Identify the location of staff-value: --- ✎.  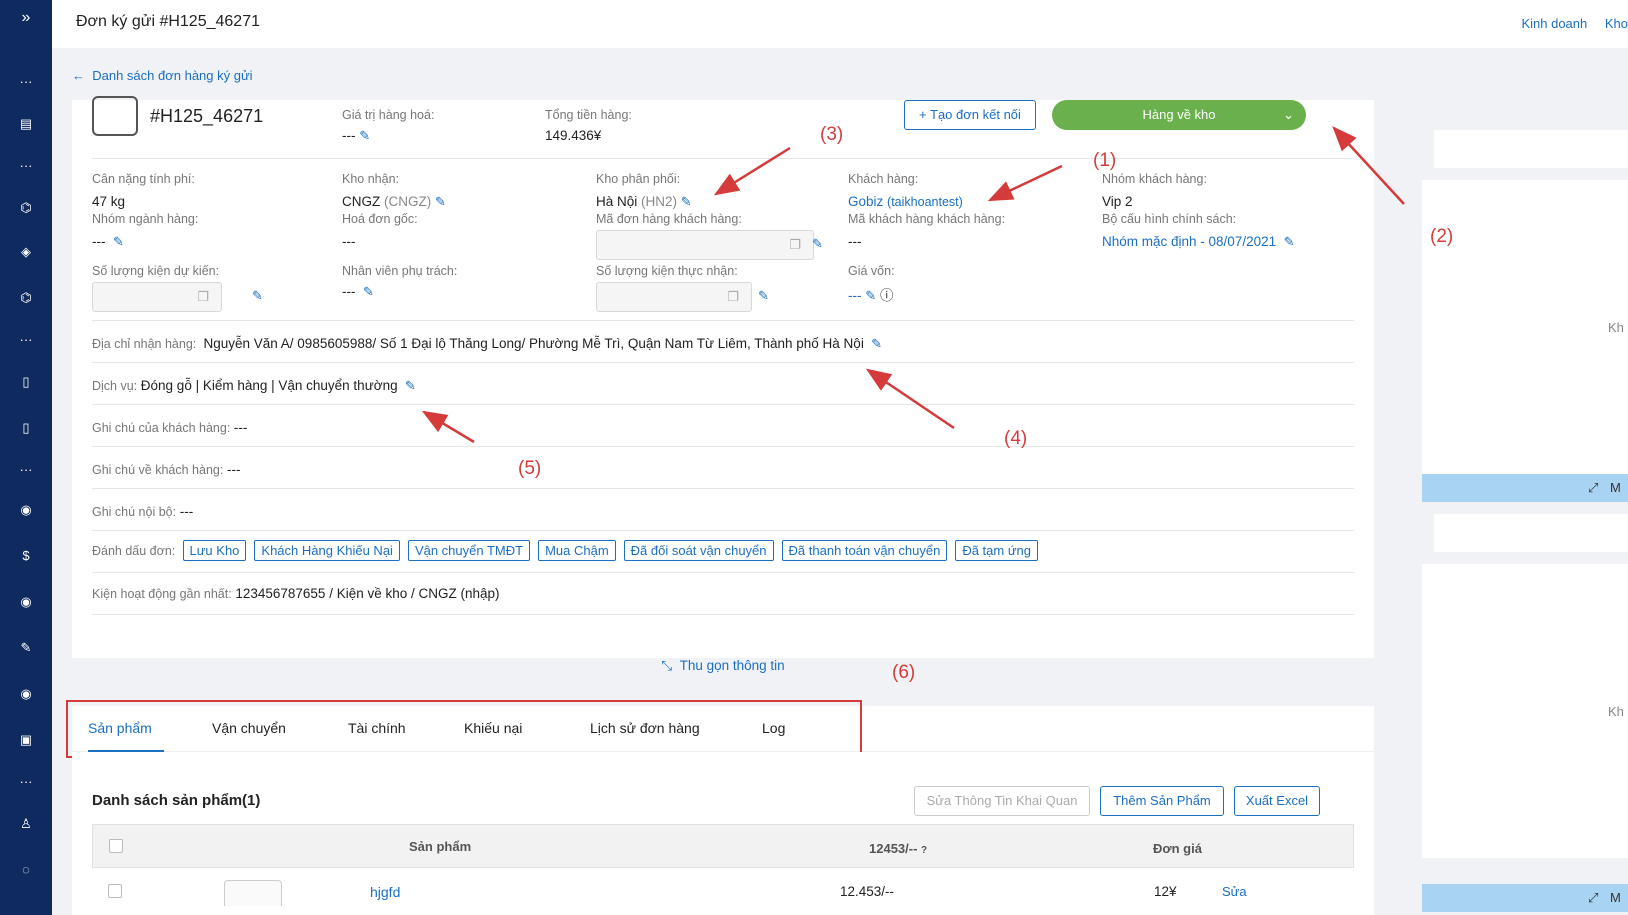
(358, 291).